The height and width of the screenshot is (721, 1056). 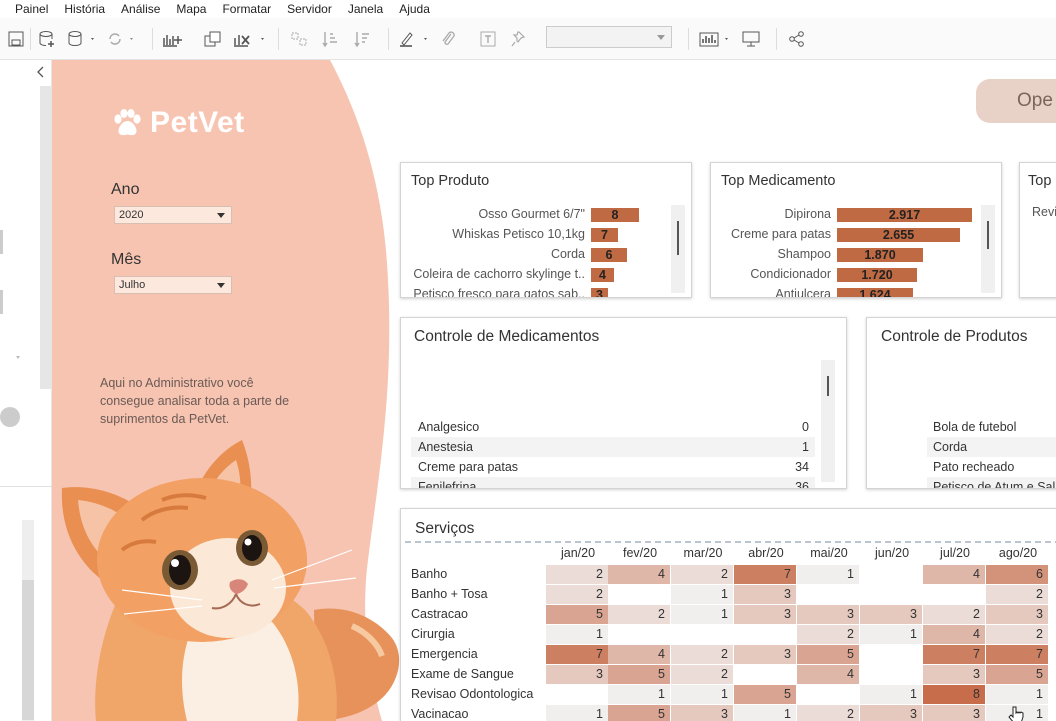 I want to click on pin-icon, so click(x=519, y=39).